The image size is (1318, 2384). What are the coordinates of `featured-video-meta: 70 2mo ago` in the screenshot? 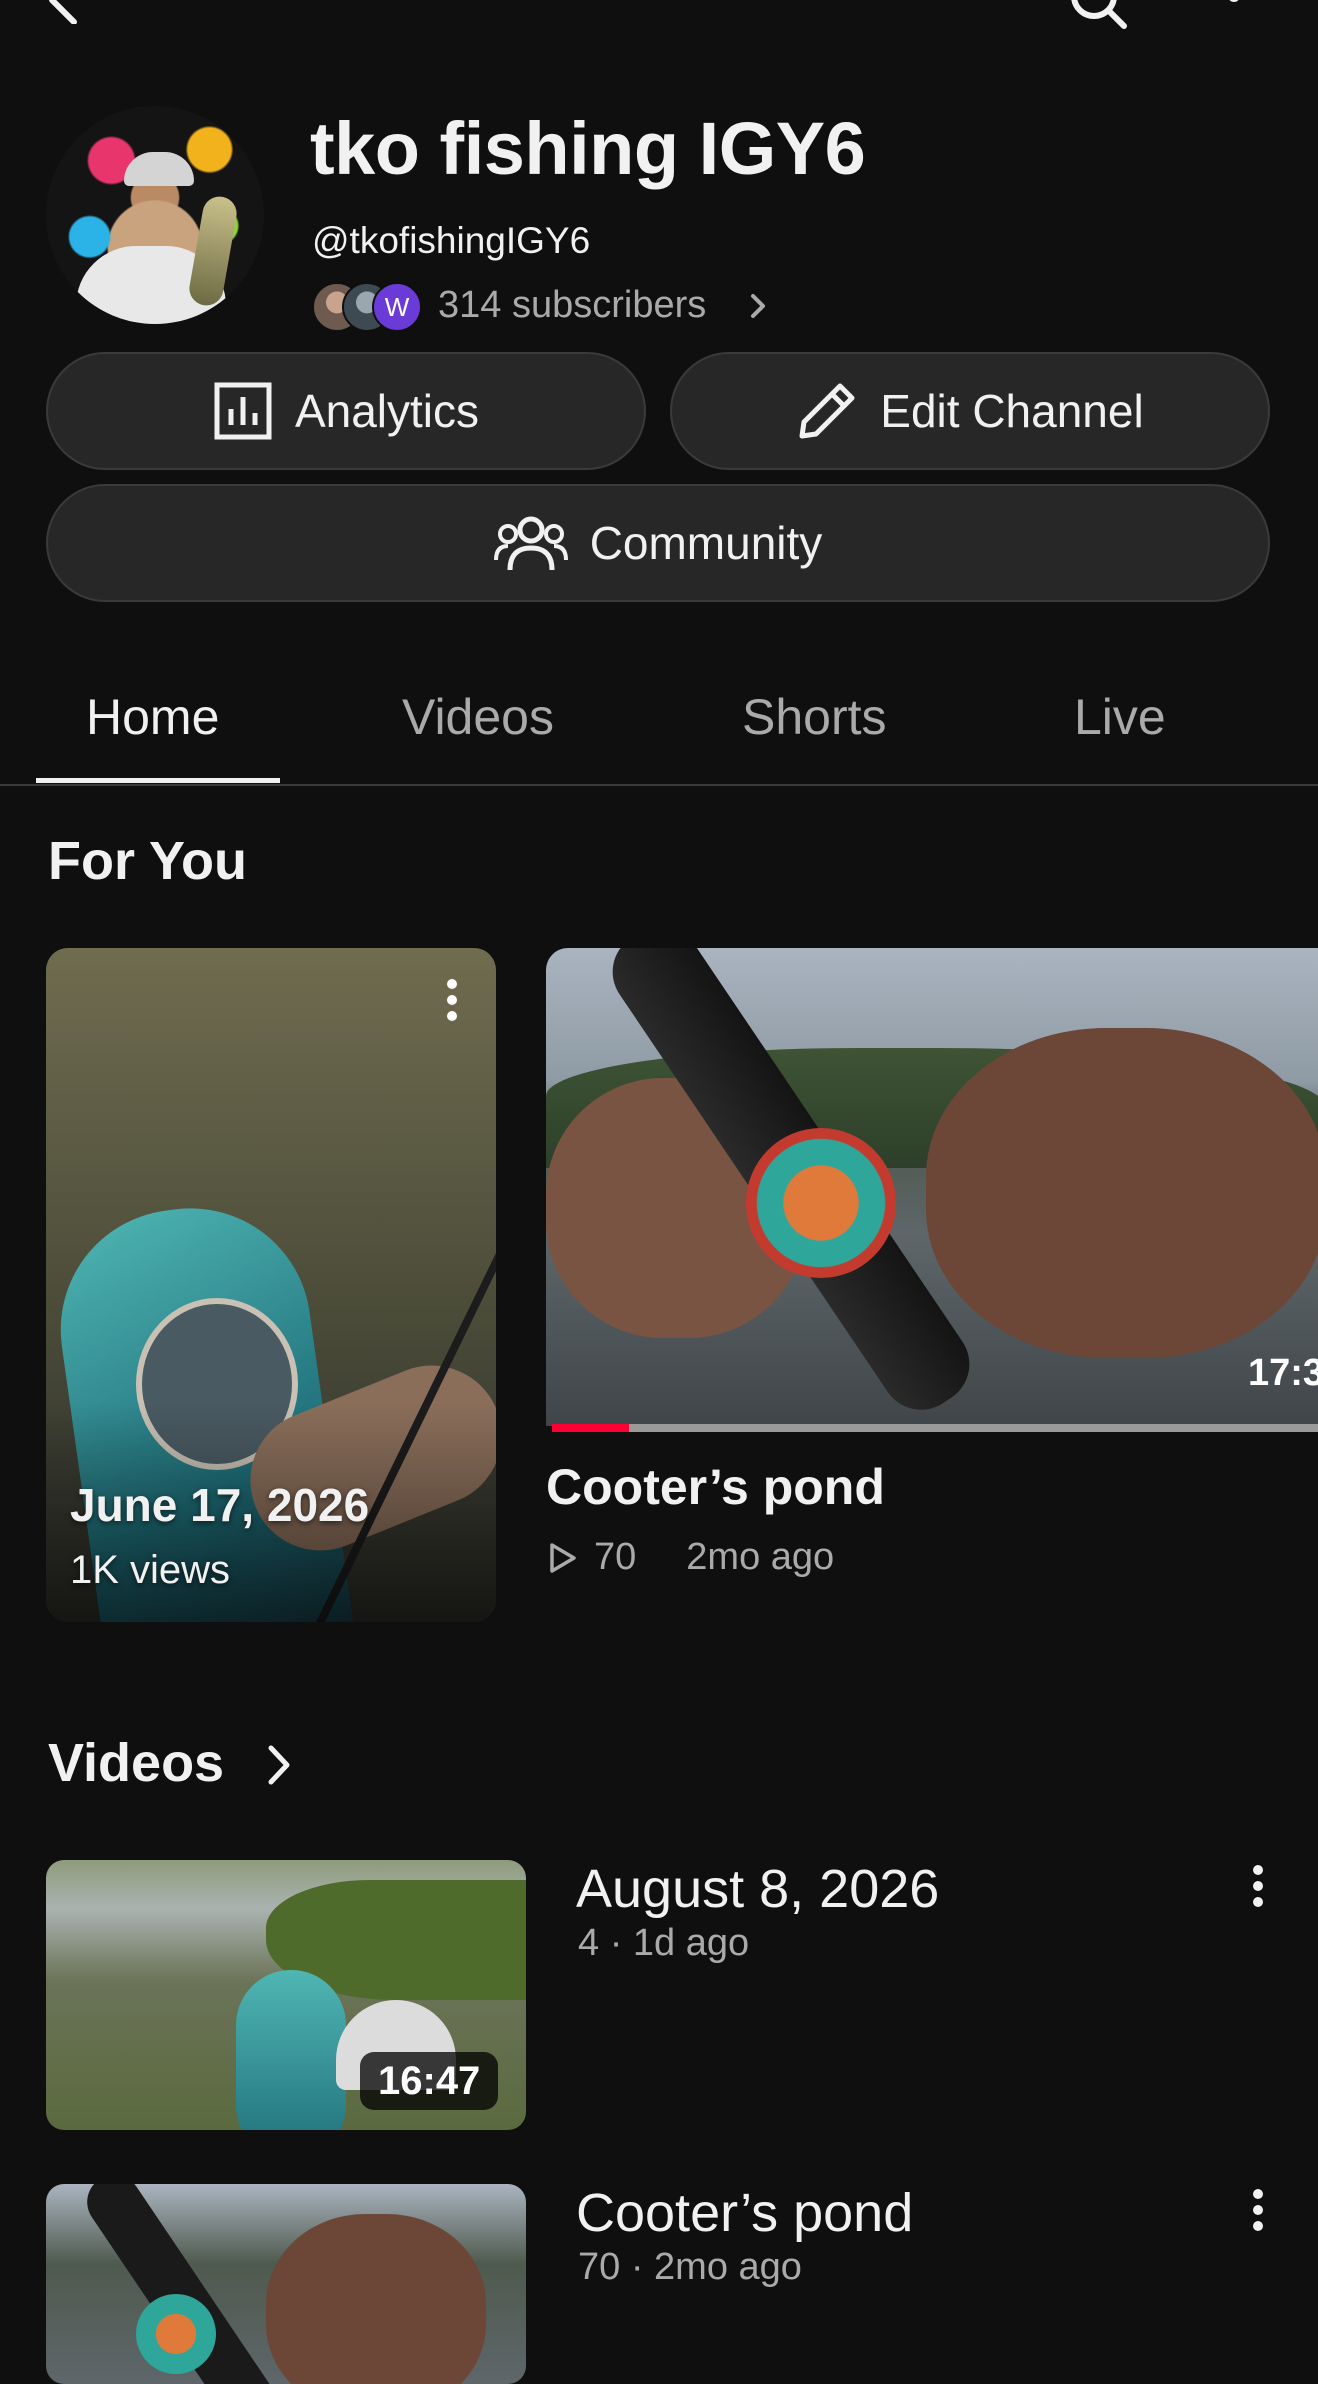 It's located at (691, 1557).